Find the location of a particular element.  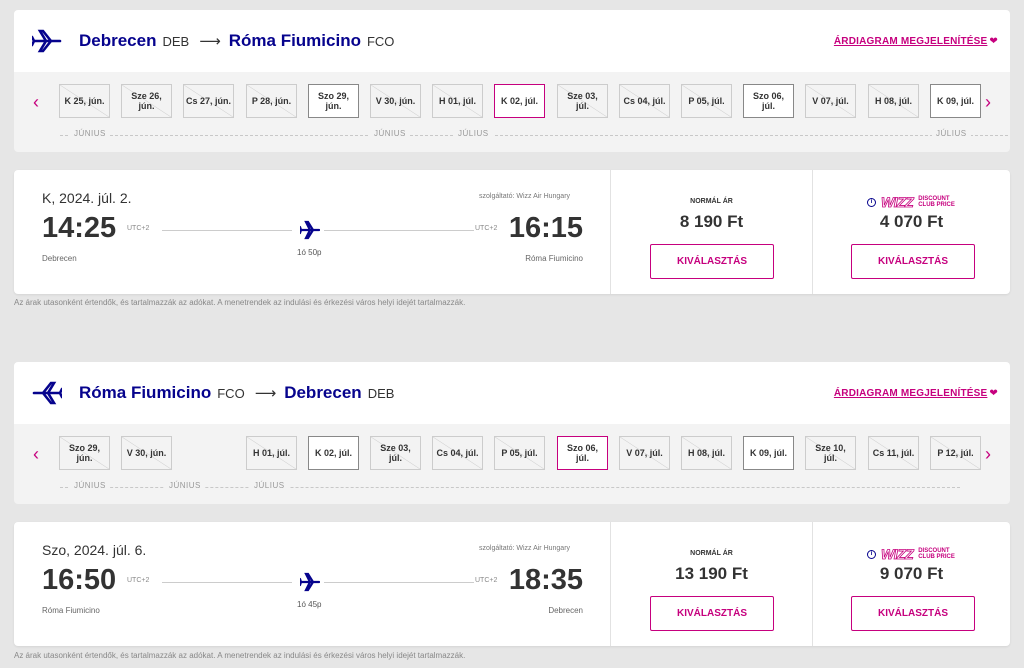

club-text: DISCOUNT CLUB PRICE is located at coordinates (936, 554).